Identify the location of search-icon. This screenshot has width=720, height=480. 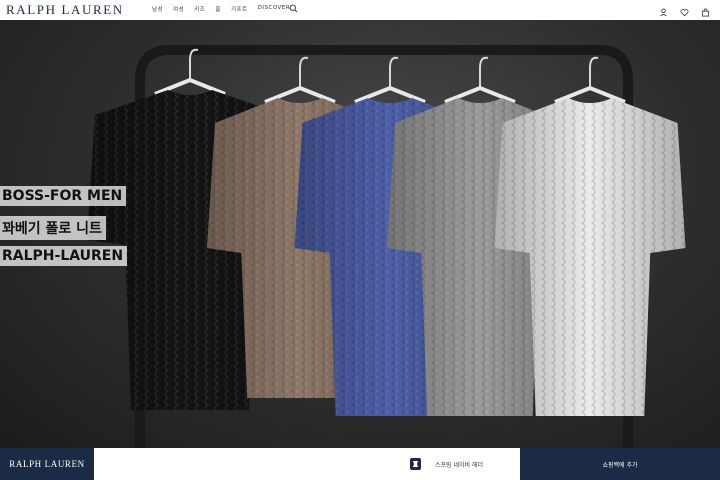
(293, 8).